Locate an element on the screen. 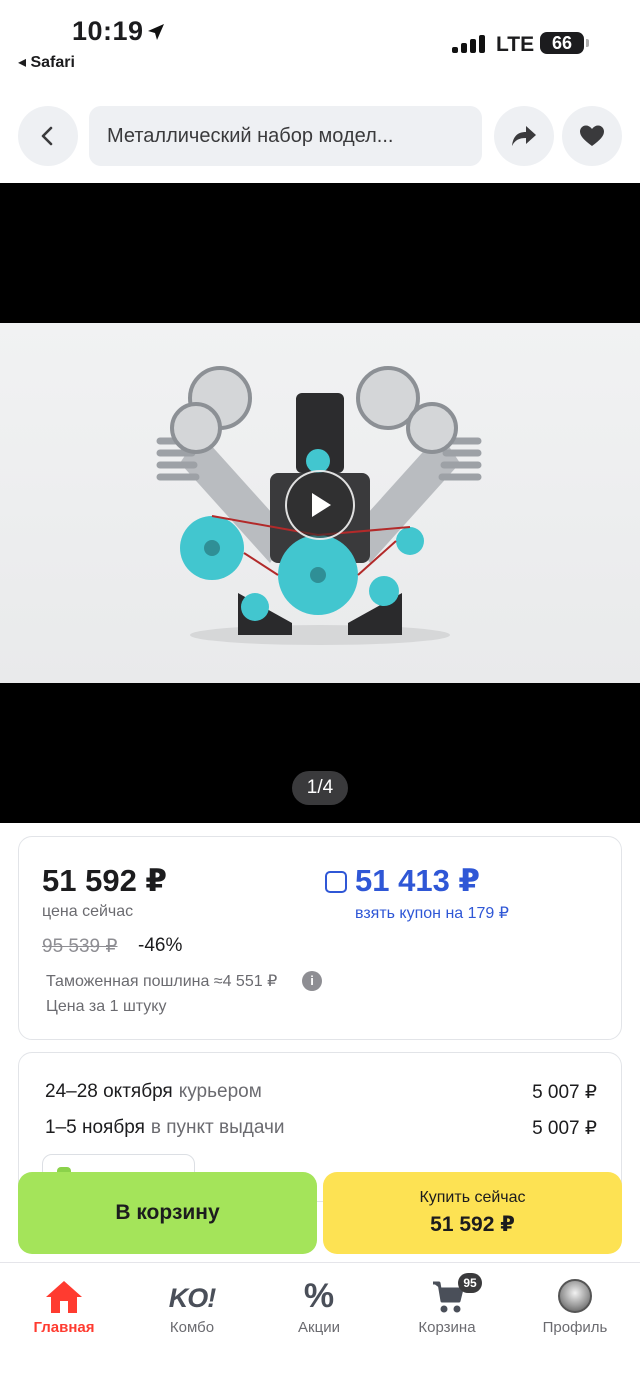 The width and height of the screenshot is (640, 1388). tab-home: Главная is located at coordinates (64, 1312).